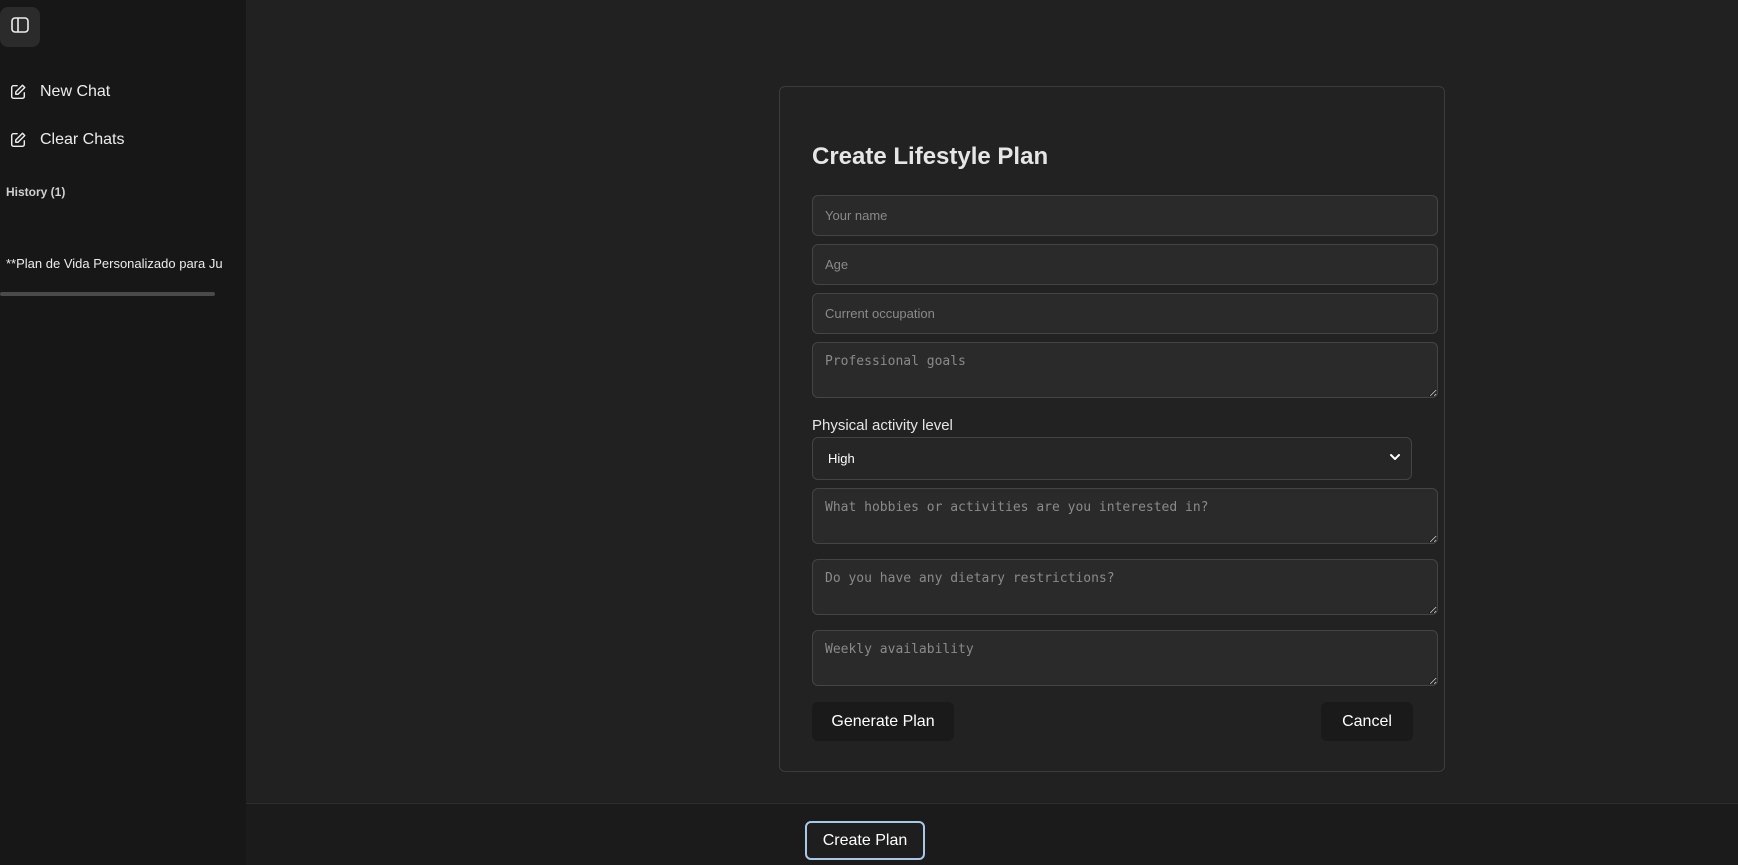  I want to click on name-input, so click(1125, 215).